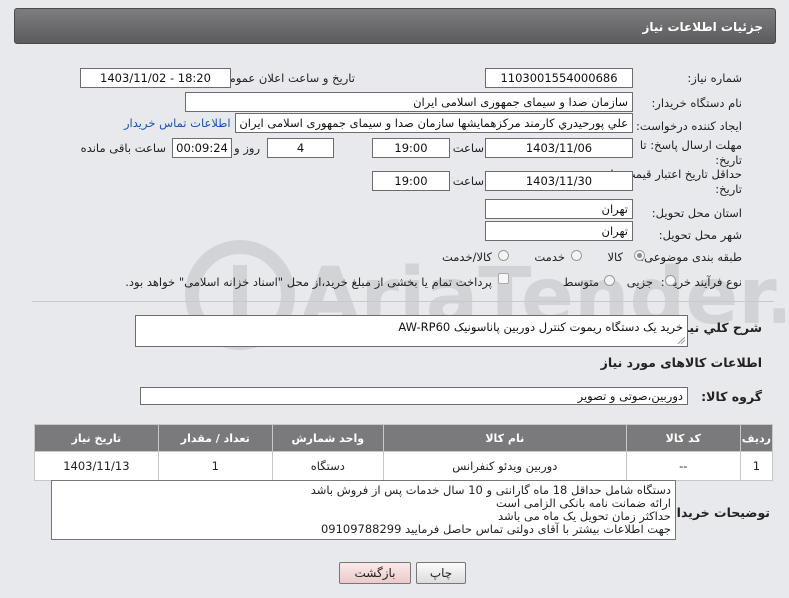  Describe the element at coordinates (670, 280) in the screenshot. I see `purchase-minor-radio` at that location.